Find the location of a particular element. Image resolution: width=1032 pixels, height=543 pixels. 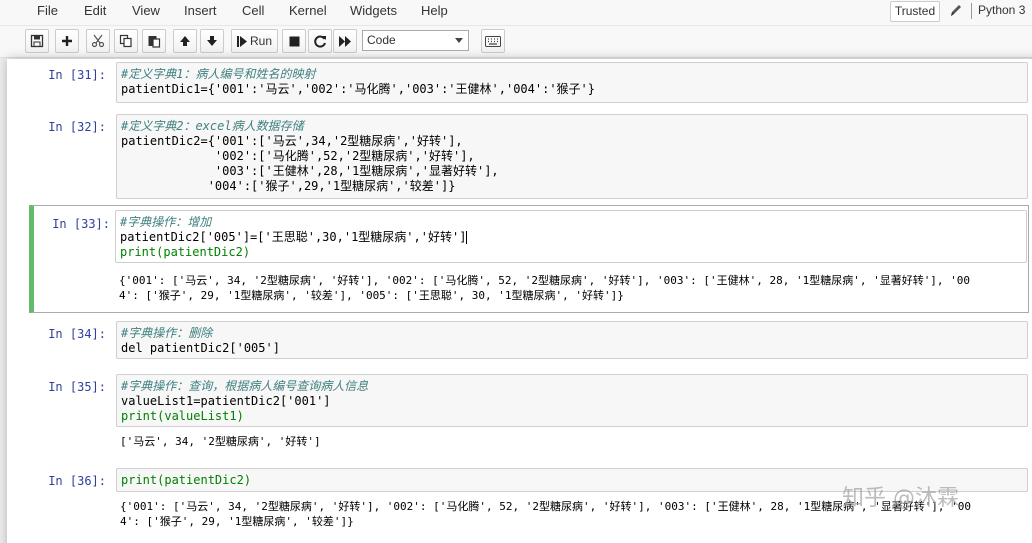

code-editor: #字典操作：删除 del patientDic2['005'] is located at coordinates (572, 340).